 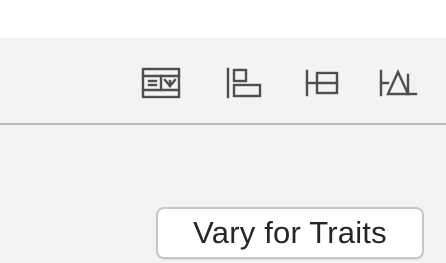 I want to click on resolve-auto-layout-issues-button, so click(x=398, y=83).